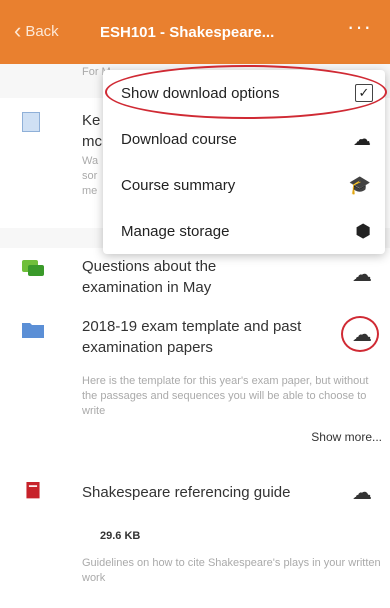 The height and width of the screenshot is (608, 390). What do you see at coordinates (186, 492) in the screenshot?
I see `list-item-title: Shakespeare referencing guide` at bounding box center [186, 492].